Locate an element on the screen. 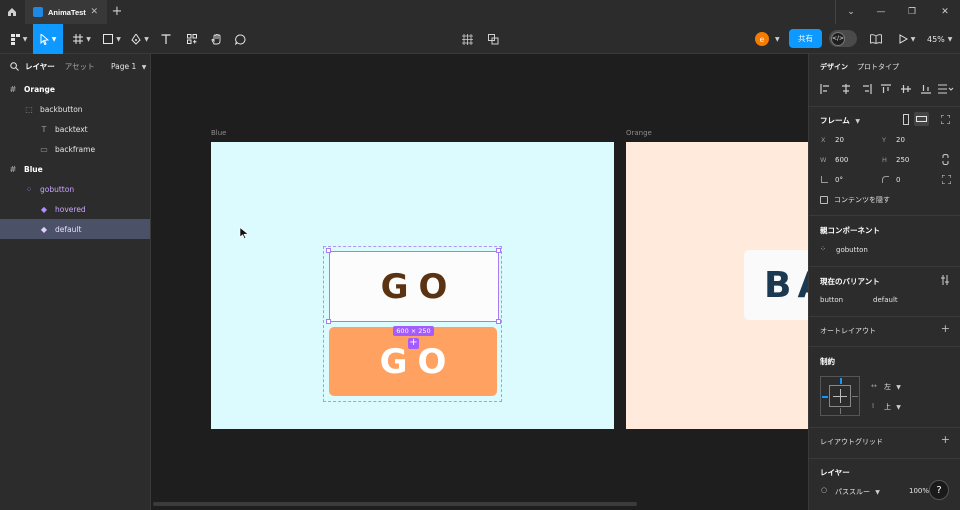 The image size is (960, 510). constraint-center-h is located at coordinates (840, 396).